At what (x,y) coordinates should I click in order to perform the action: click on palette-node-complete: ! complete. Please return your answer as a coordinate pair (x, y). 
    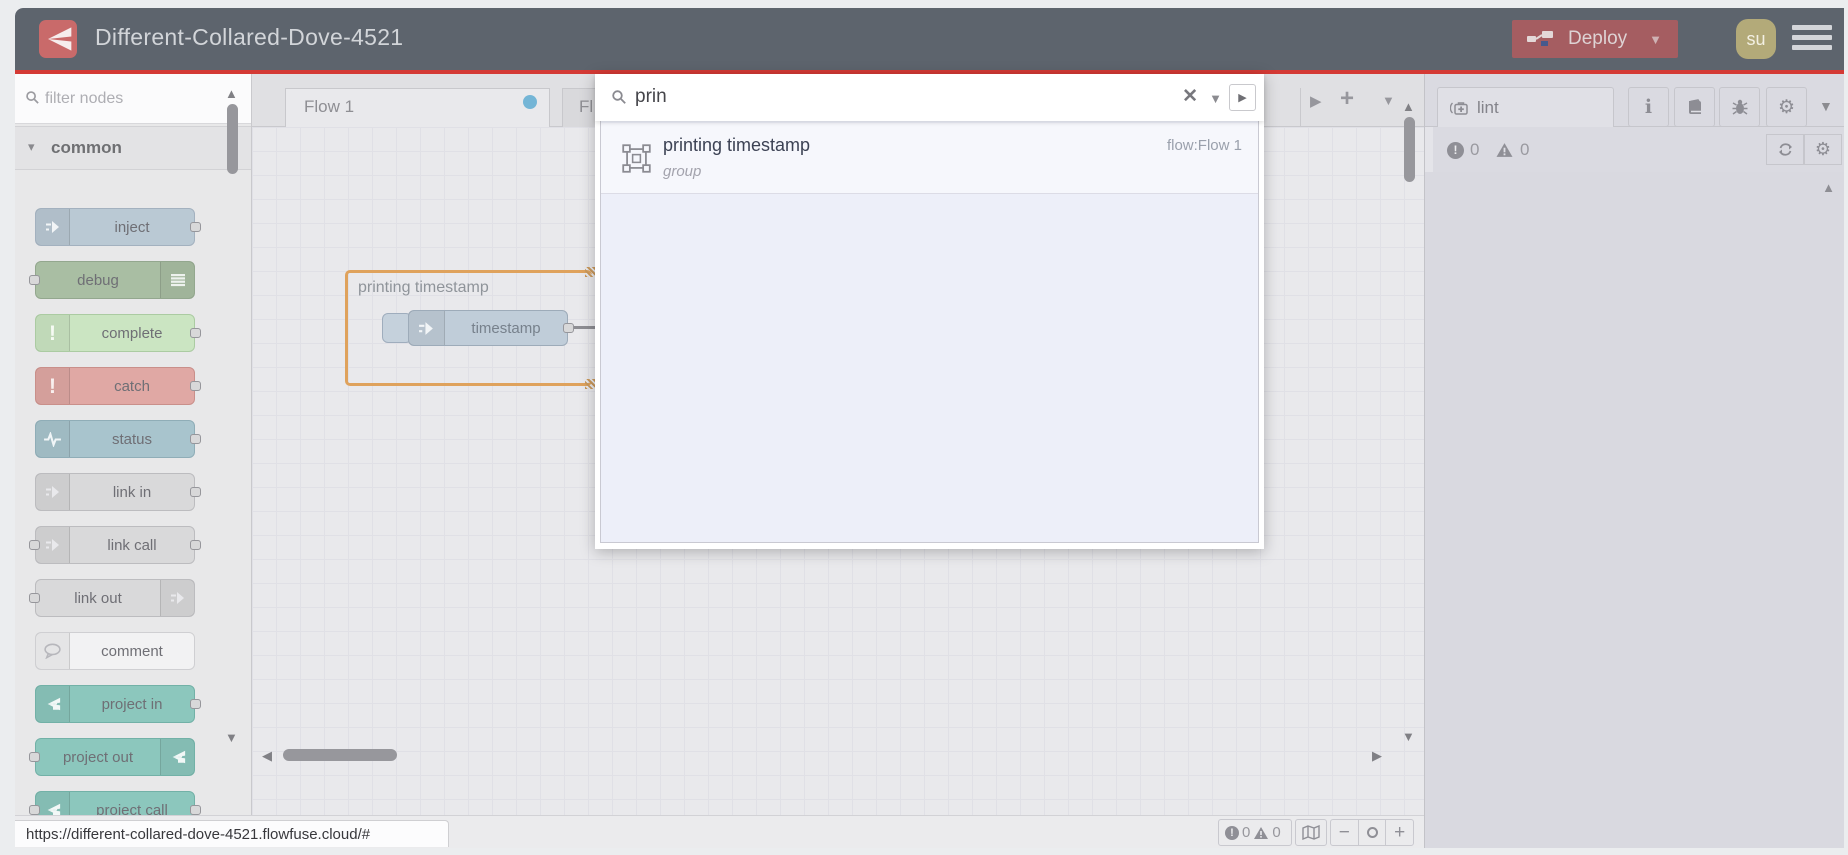
    Looking at the image, I should click on (118, 333).